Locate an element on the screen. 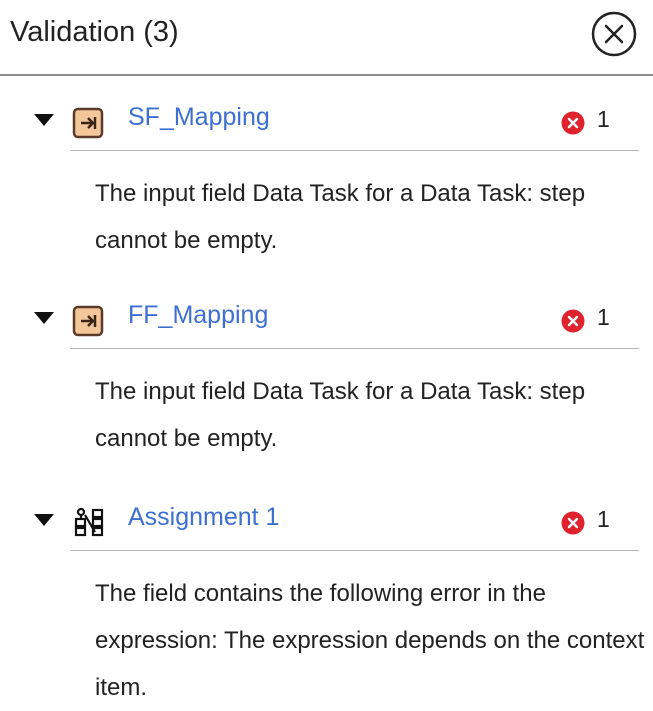 The width and height of the screenshot is (653, 711). item-name-link: SF_Mapping is located at coordinates (199, 117).